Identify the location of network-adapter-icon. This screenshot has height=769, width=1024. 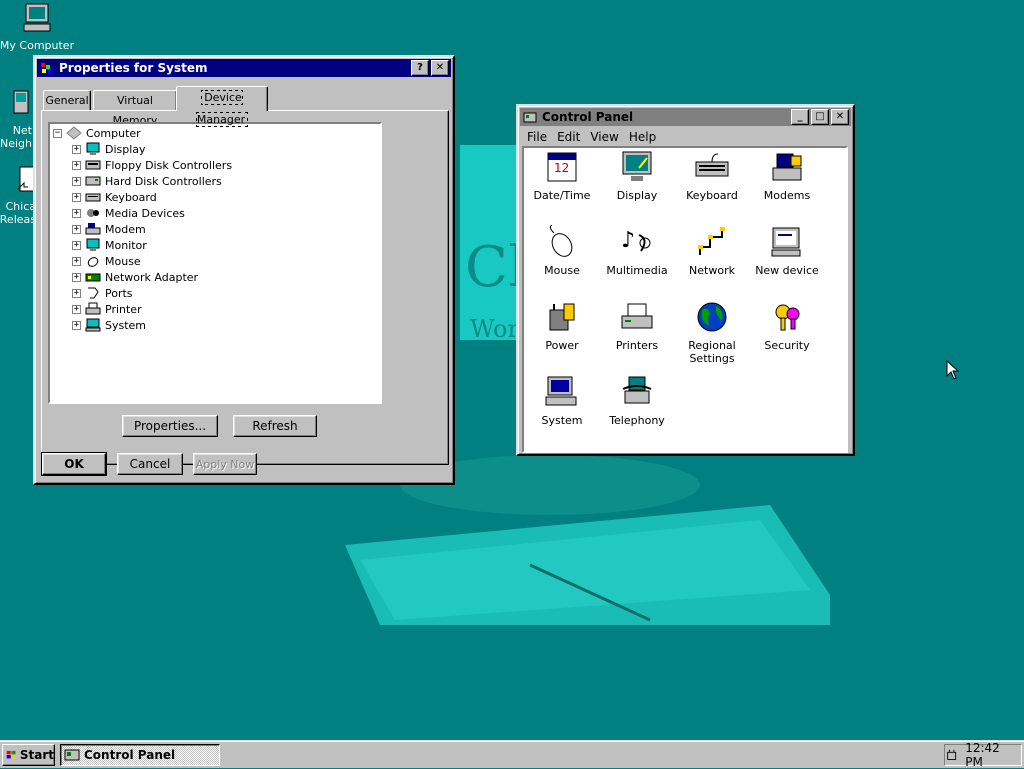
(93, 277).